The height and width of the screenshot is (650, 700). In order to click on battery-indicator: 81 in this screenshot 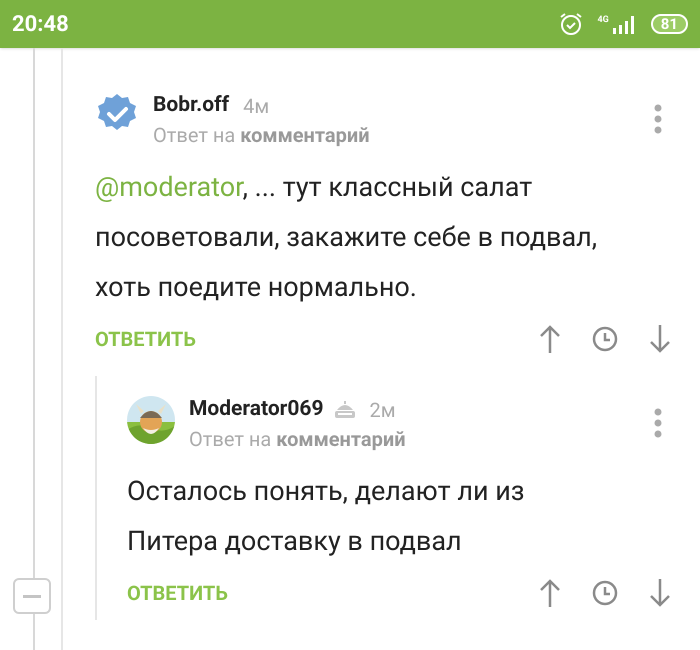, I will do `click(669, 24)`.